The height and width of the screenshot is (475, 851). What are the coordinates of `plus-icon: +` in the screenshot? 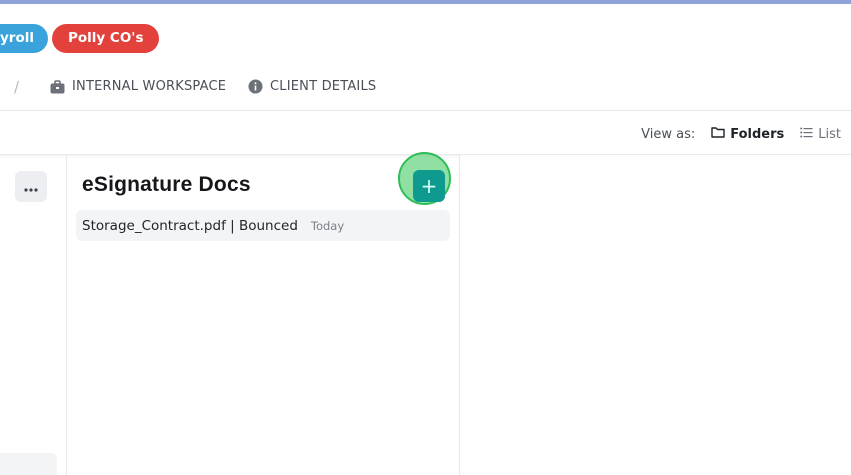 It's located at (429, 186).